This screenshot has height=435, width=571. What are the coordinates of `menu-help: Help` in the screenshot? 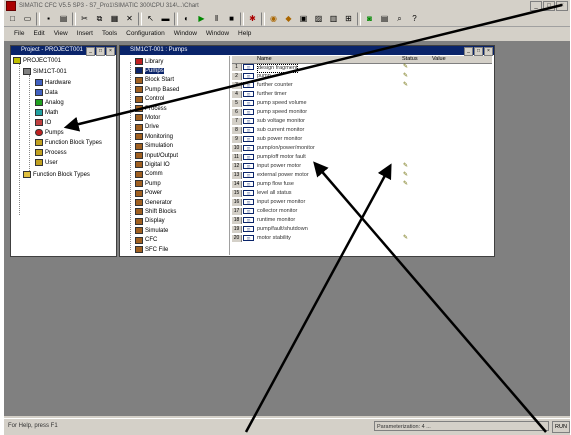 It's located at (244, 33).